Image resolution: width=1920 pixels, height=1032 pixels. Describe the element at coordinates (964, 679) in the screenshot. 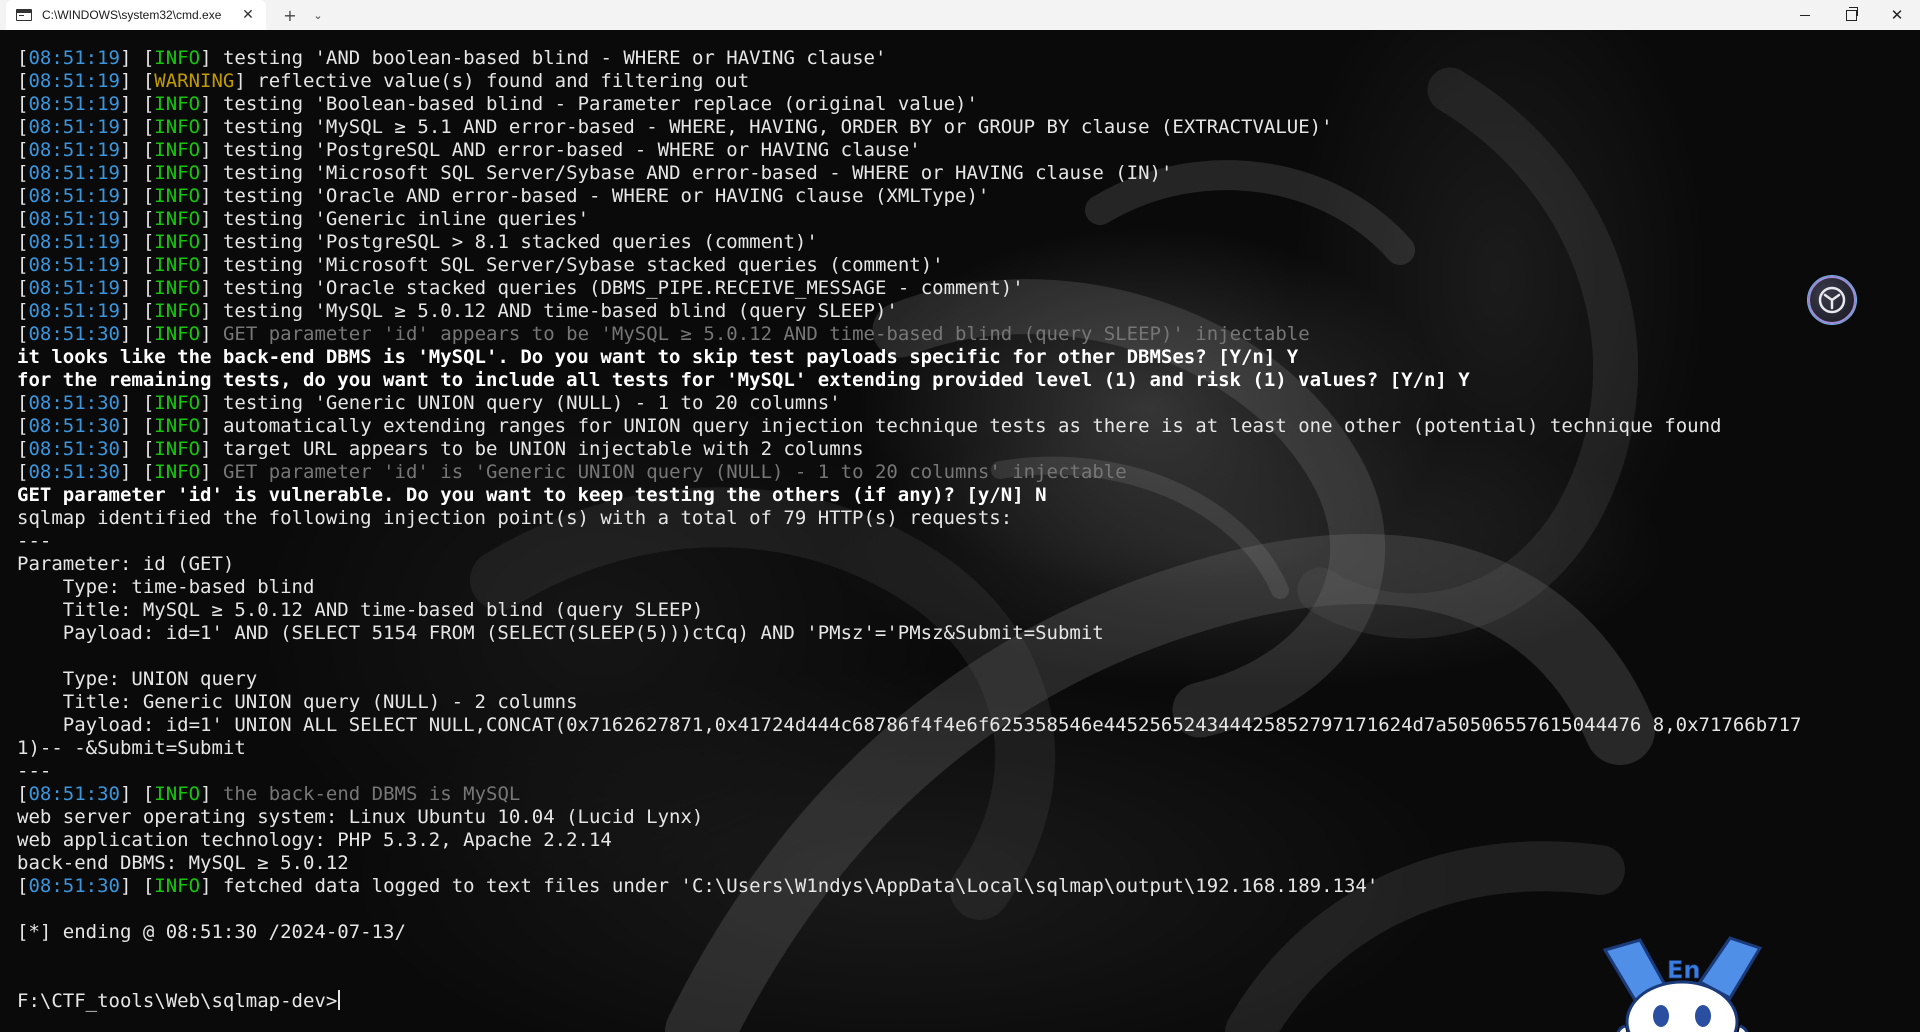

I see `terminal-line: Type: UNION query` at that location.